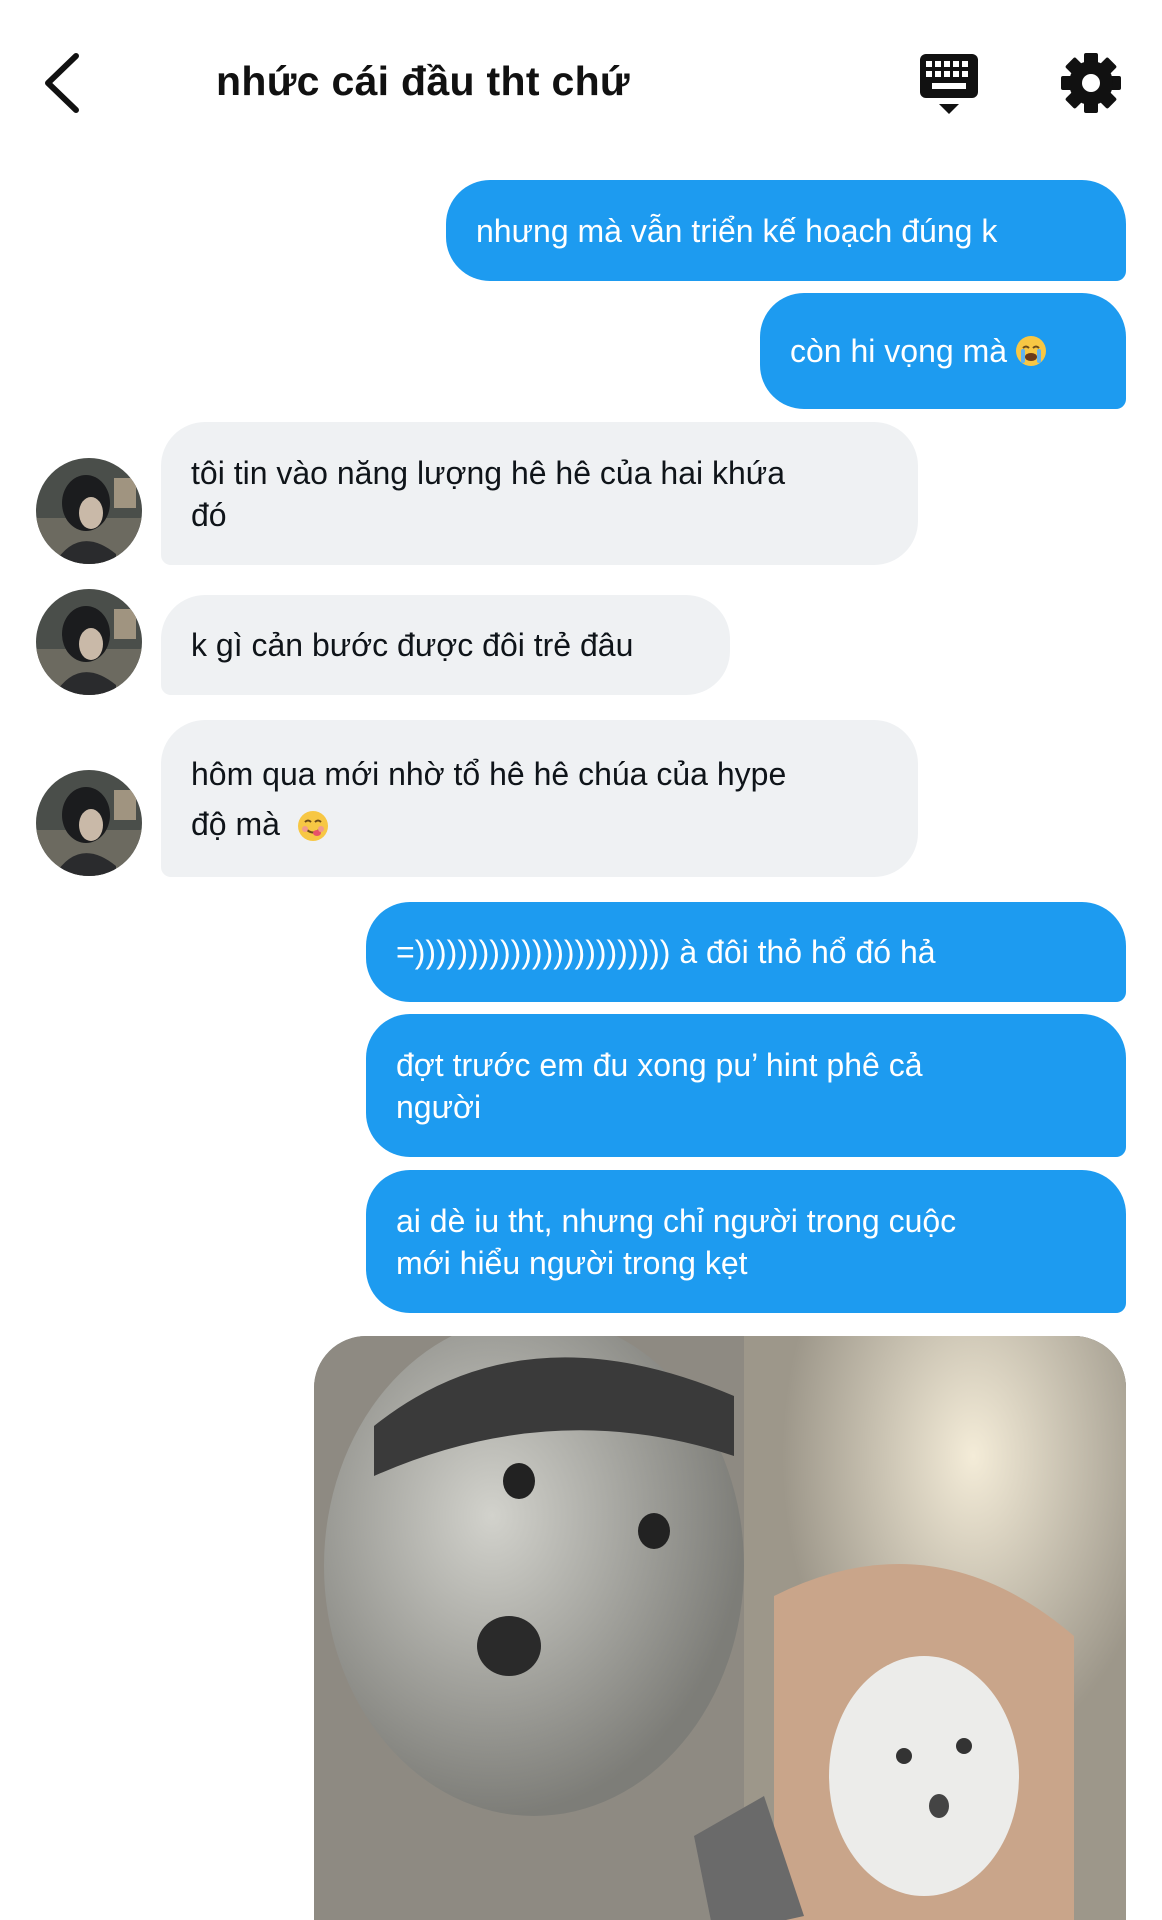 The image size is (1162, 1920). Describe the element at coordinates (737, 230) in the screenshot. I see `message-text: nhưng mà vẫn triển kế hoạch đúng k` at that location.